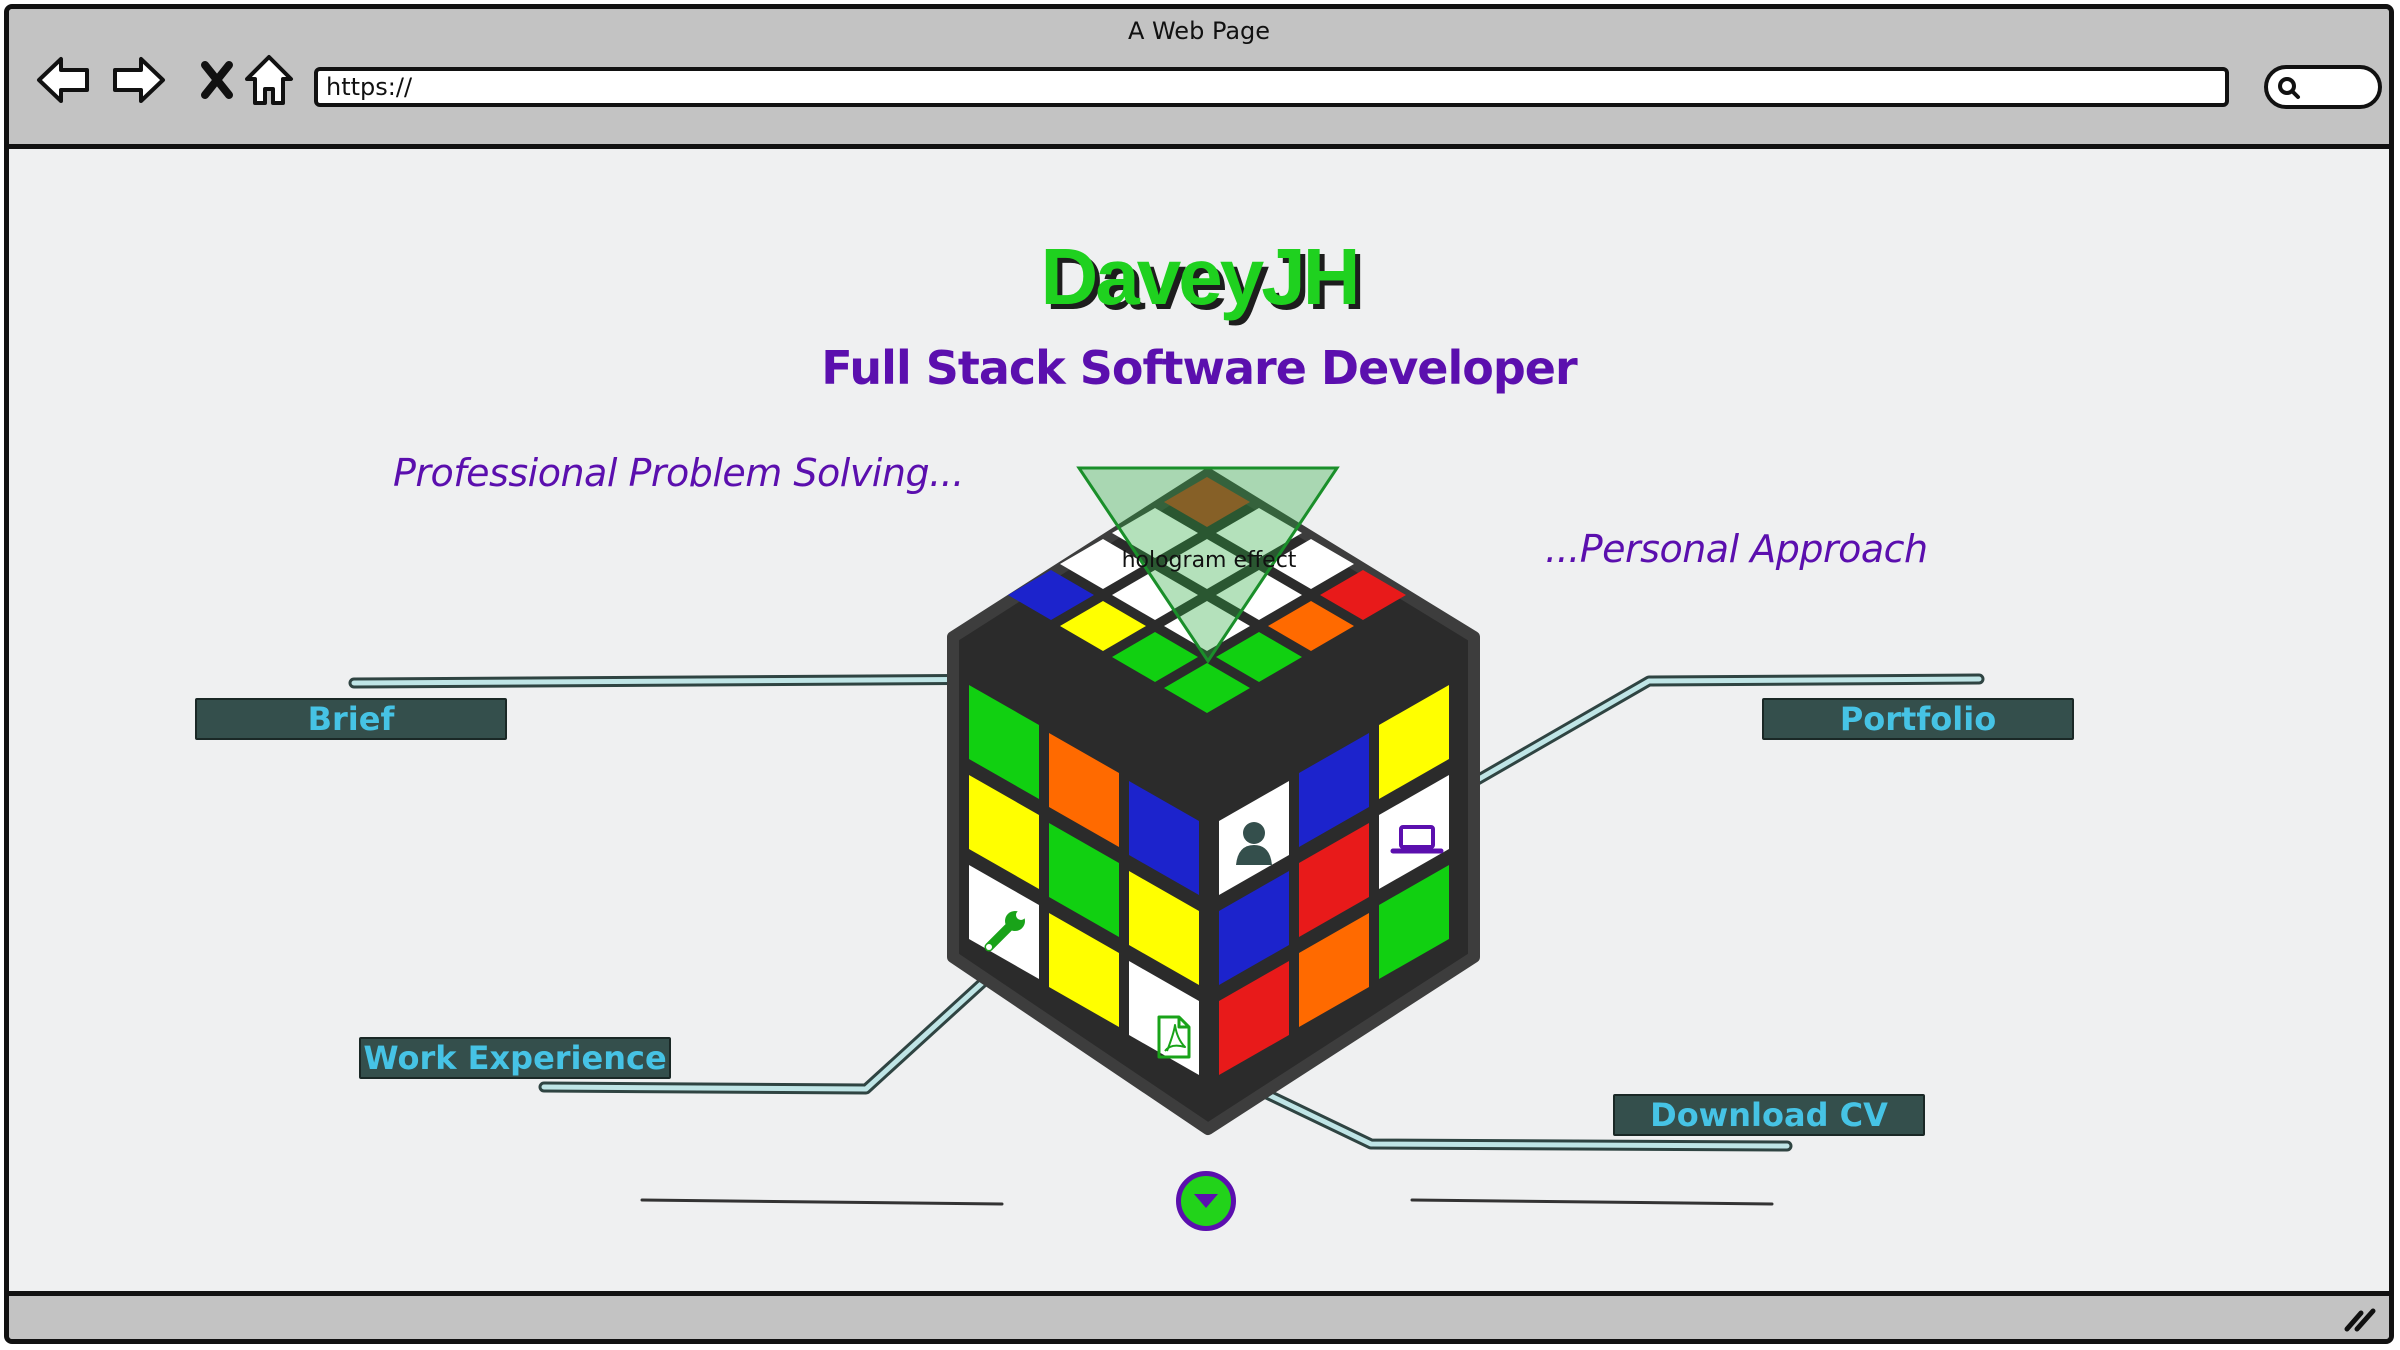 This screenshot has width=2400, height=1350. I want to click on resize-grip-icon, so click(2360, 1318).